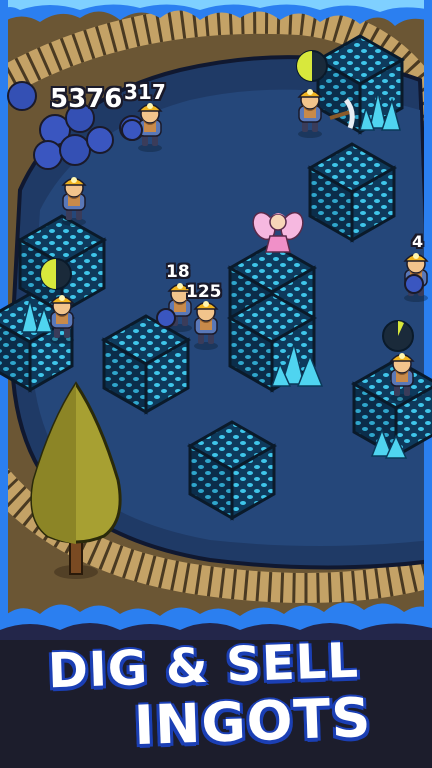  Describe the element at coordinates (145, 92) in the screenshot. I see `collect-secondary: 317` at that location.